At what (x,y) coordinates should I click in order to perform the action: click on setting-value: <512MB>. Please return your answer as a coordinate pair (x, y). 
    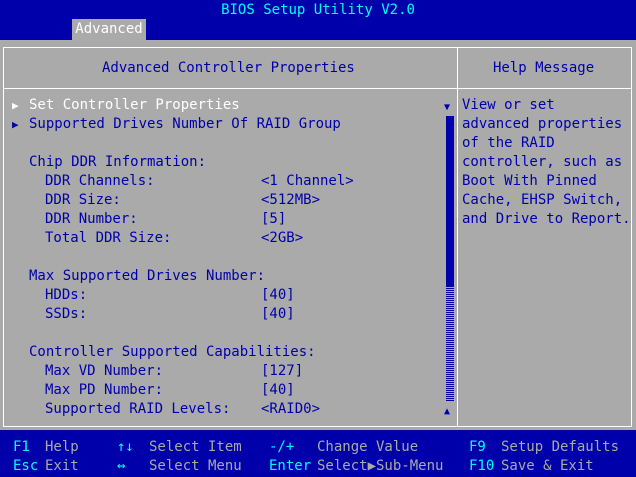
    Looking at the image, I should click on (290, 200).